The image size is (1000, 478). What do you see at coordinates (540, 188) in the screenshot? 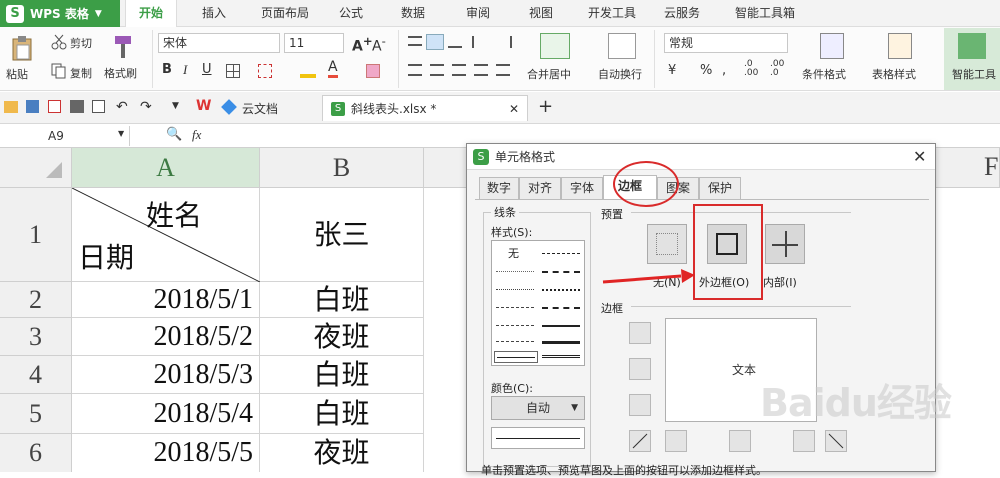
I see `tab-alignment: 对齐` at bounding box center [540, 188].